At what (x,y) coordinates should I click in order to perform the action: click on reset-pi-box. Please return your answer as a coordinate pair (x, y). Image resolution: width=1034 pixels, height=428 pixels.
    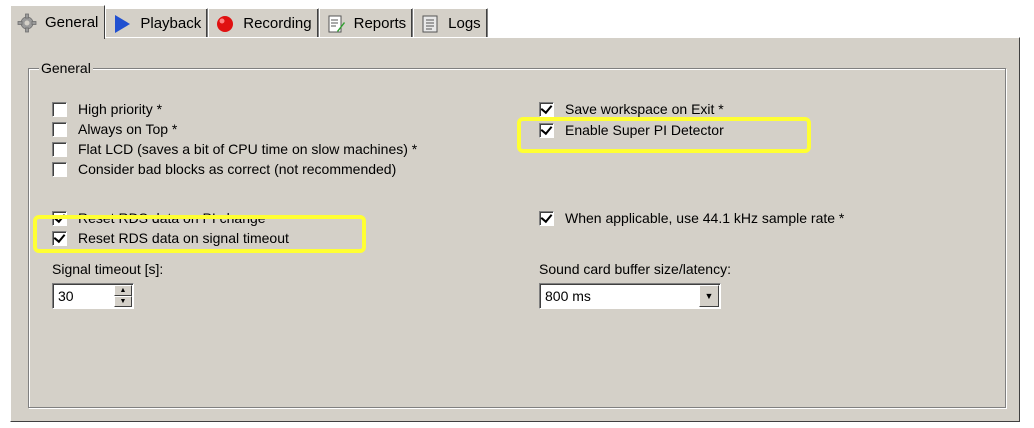
    Looking at the image, I should click on (59, 218).